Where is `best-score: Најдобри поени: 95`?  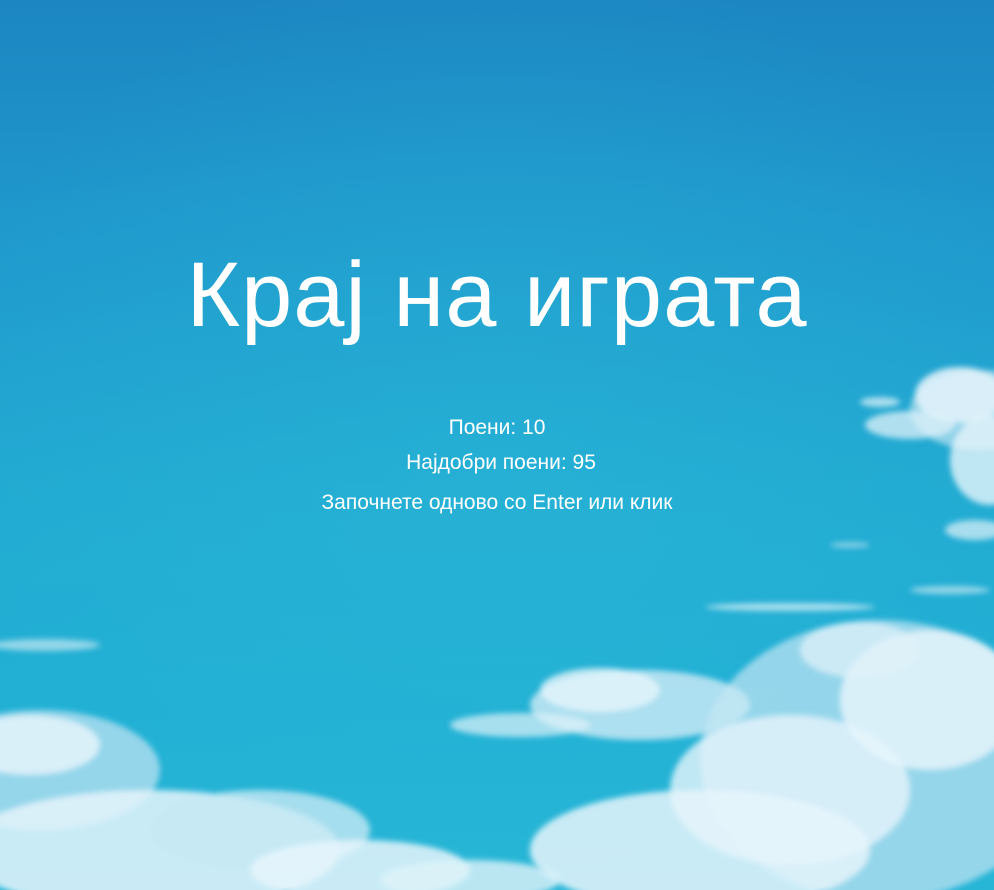
best-score: Најдобри поени: 95 is located at coordinates (501, 462).